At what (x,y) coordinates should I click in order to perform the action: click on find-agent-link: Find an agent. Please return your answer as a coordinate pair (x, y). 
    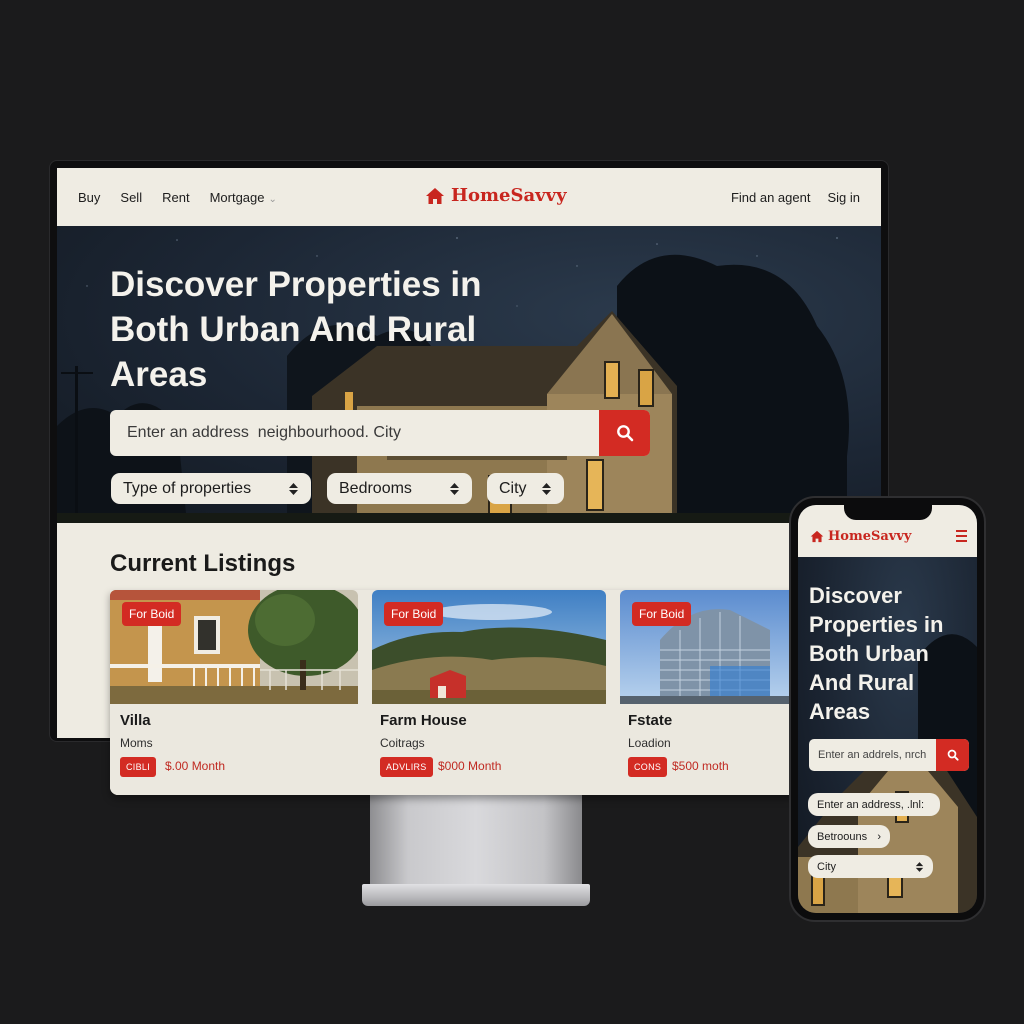
    Looking at the image, I should click on (771, 197).